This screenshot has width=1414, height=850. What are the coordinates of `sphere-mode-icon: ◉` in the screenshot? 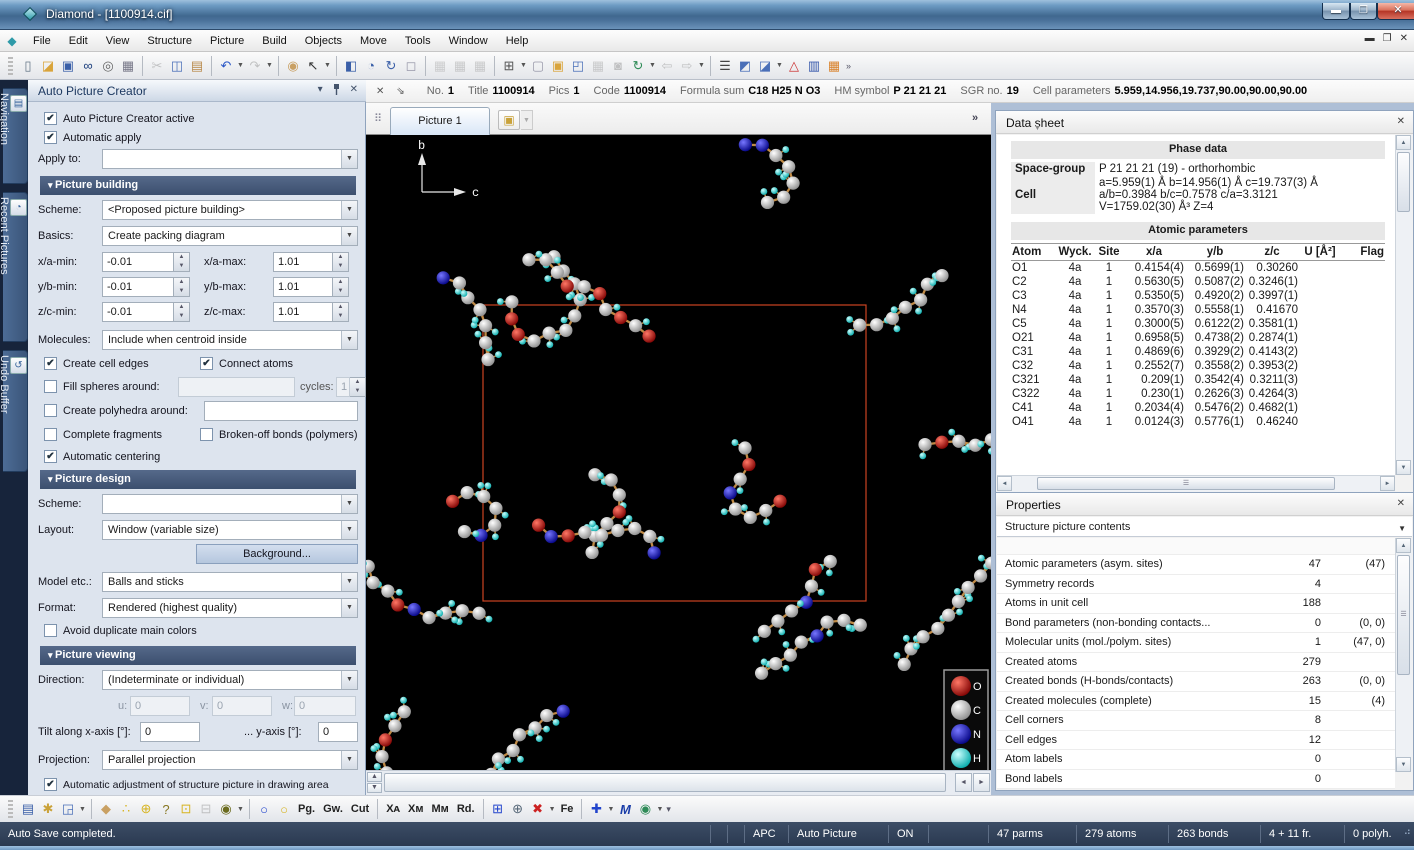 It's located at (645, 809).